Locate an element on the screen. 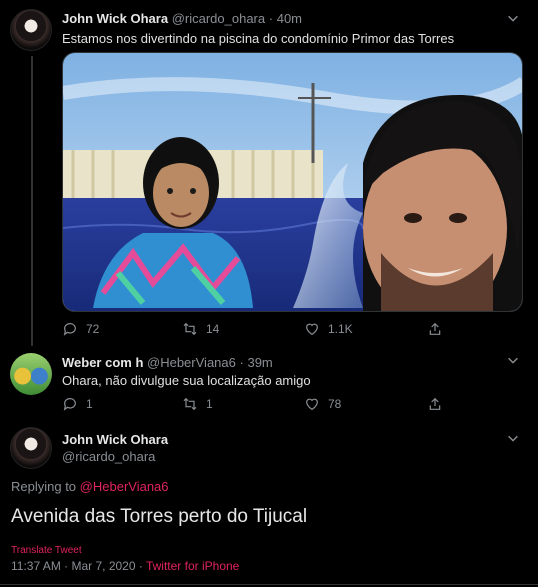  like-count: 78 is located at coordinates (335, 404).